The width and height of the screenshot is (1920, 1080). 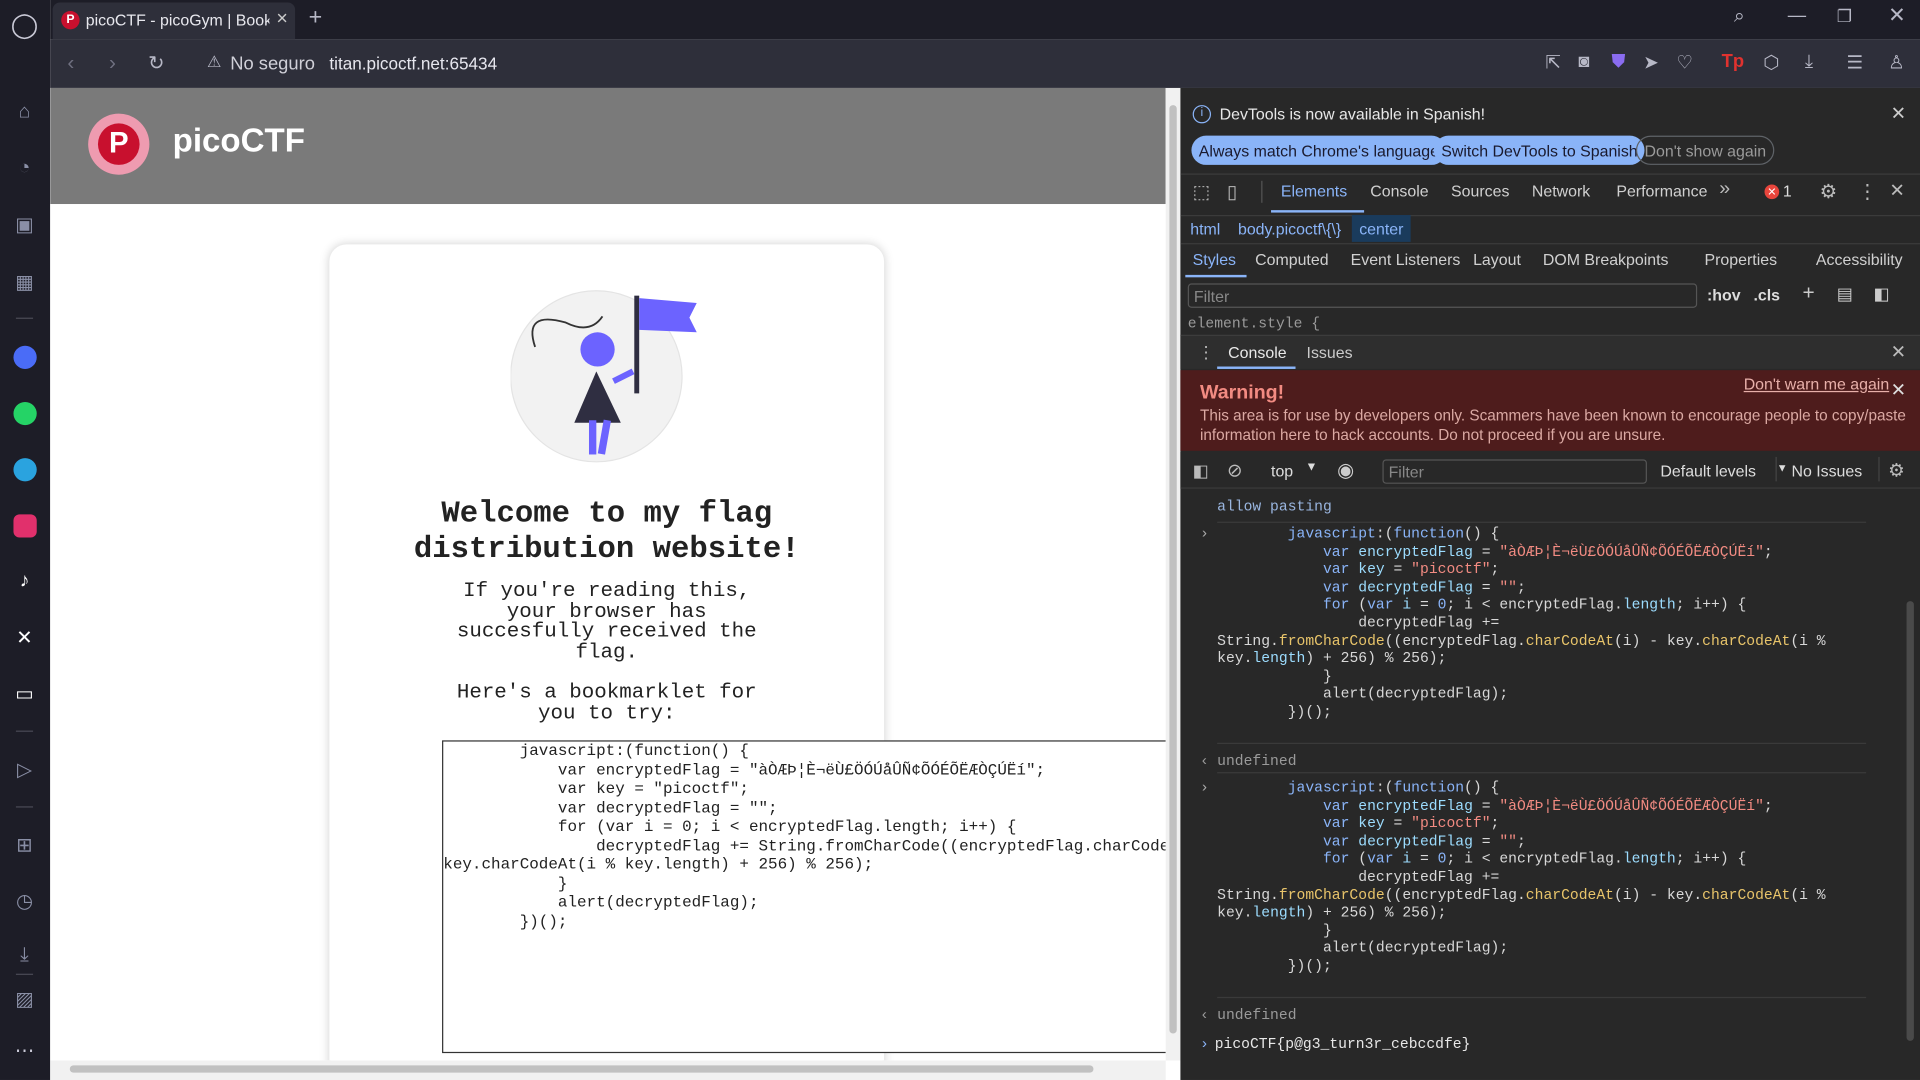 I want to click on hover-state-toggle: :hov, so click(x=1724, y=295).